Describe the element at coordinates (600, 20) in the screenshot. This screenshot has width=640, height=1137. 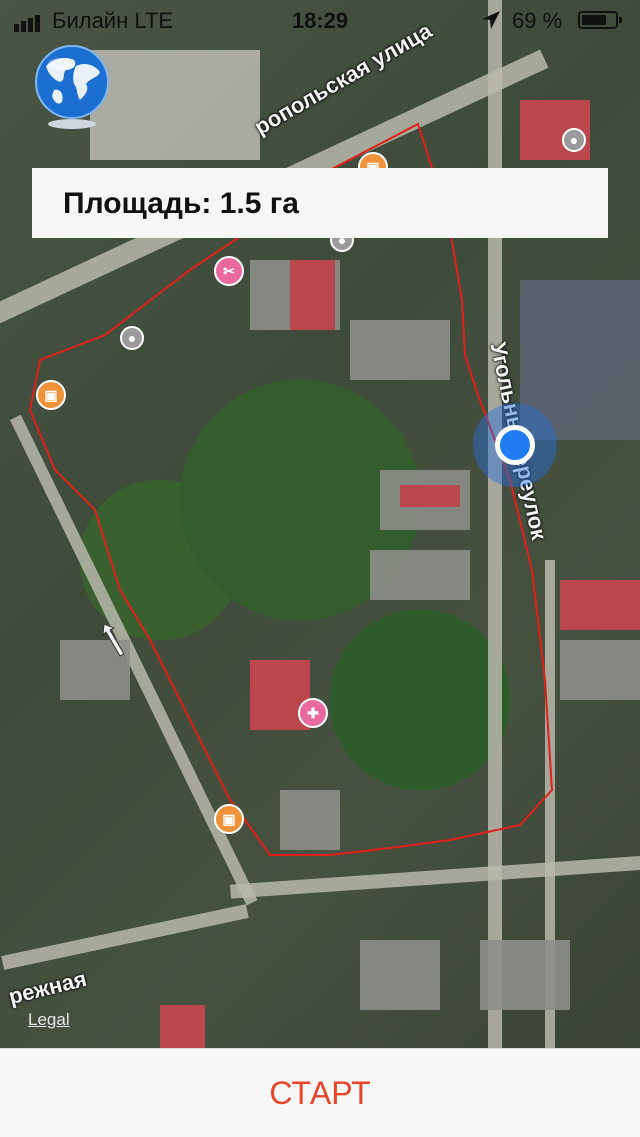
I see `battery-icon` at that location.